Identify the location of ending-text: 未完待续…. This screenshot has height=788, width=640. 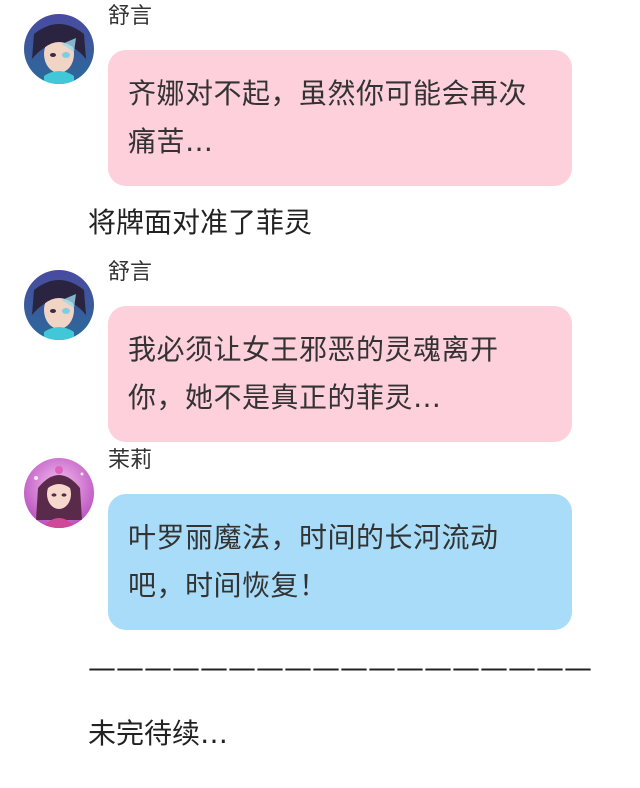
(158, 733).